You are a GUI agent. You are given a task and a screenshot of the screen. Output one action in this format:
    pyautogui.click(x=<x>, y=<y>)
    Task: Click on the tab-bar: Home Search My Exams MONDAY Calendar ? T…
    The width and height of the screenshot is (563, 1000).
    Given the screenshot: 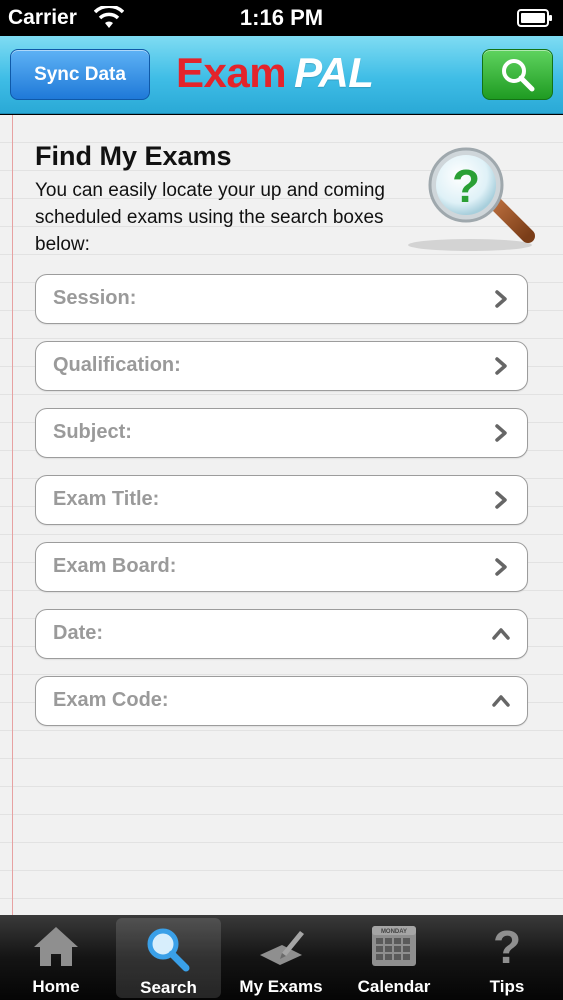 What is the action you would take?
    pyautogui.click(x=281, y=957)
    